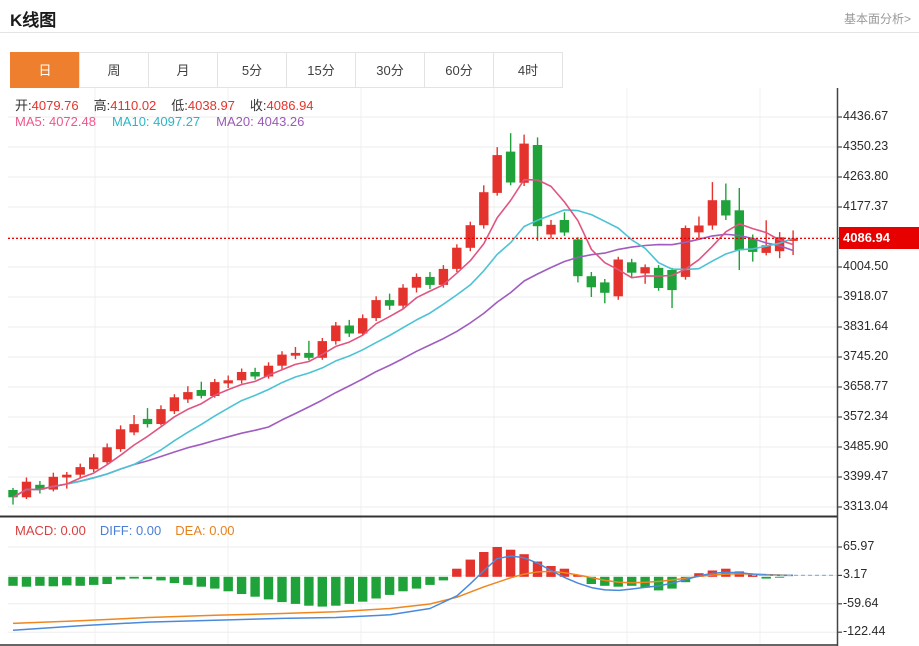  Describe the element at coordinates (390, 70) in the screenshot. I see `tab-30min: 30分` at that location.